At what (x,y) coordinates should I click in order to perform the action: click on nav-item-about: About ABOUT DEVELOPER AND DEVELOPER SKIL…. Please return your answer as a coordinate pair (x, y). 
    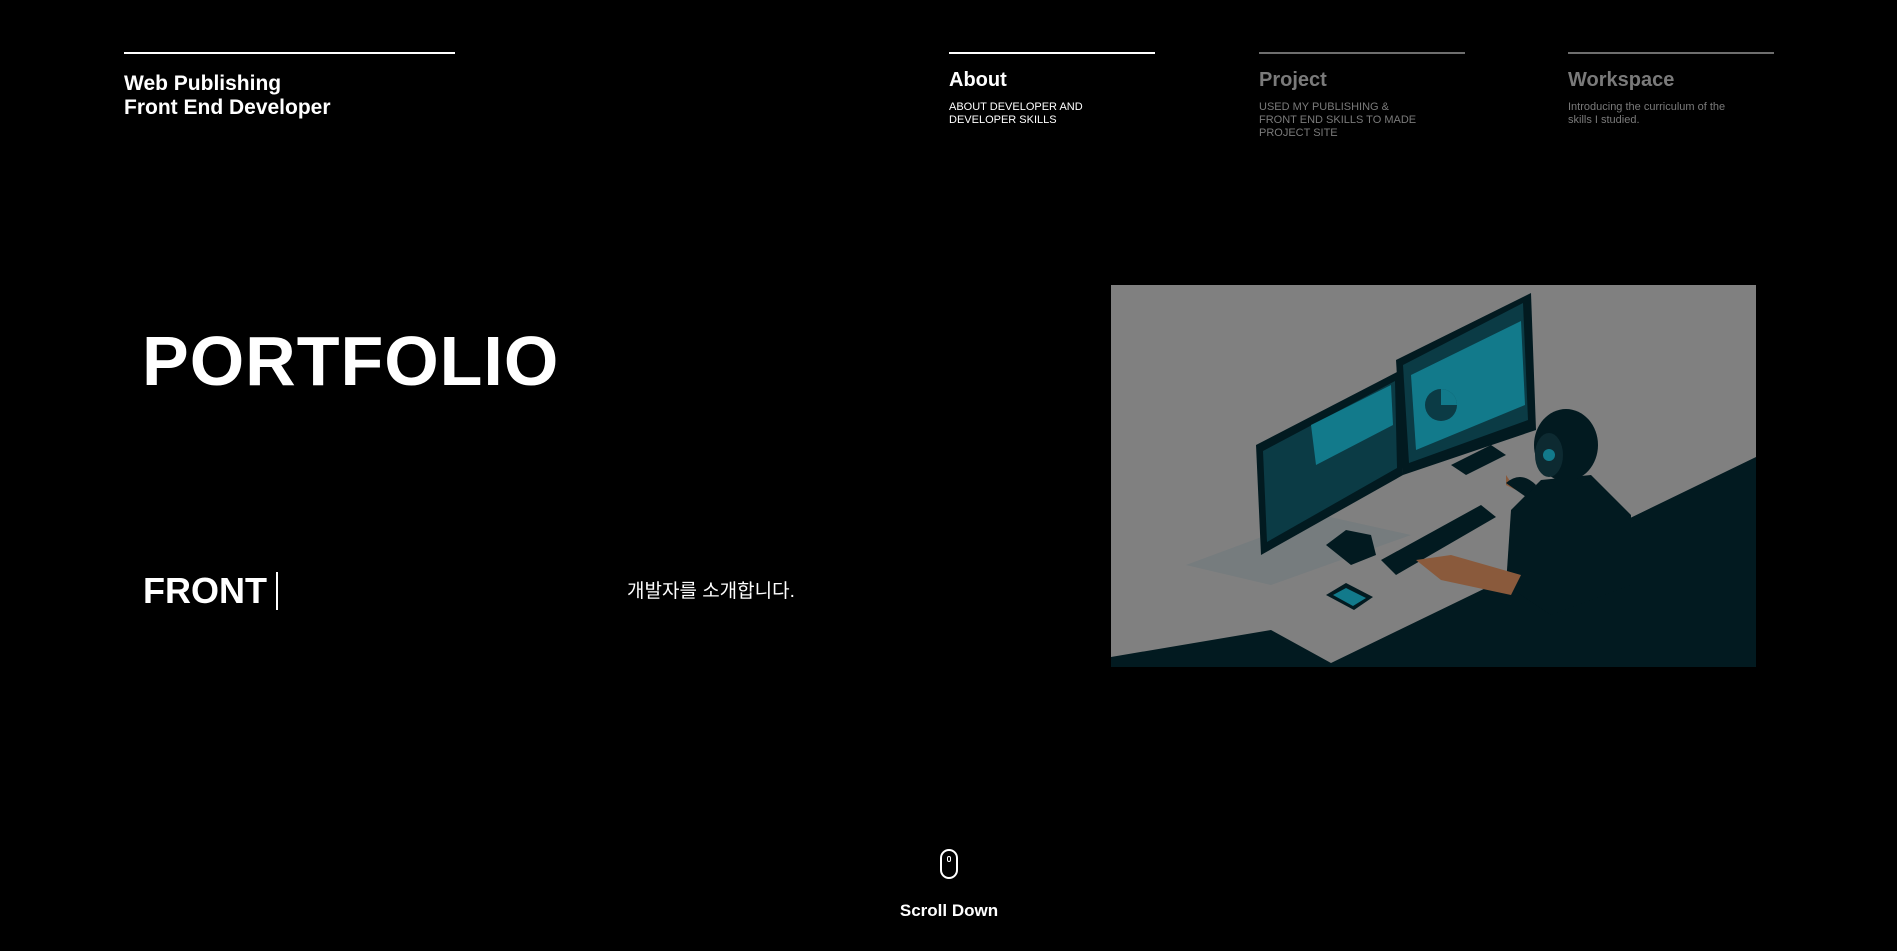
    Looking at the image, I should click on (1052, 89).